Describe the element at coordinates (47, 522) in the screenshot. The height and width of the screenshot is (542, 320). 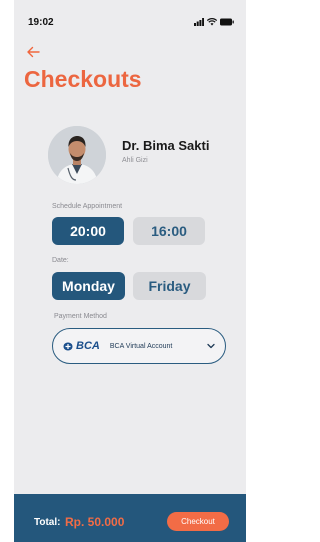
I see `total-label: Total:` at that location.